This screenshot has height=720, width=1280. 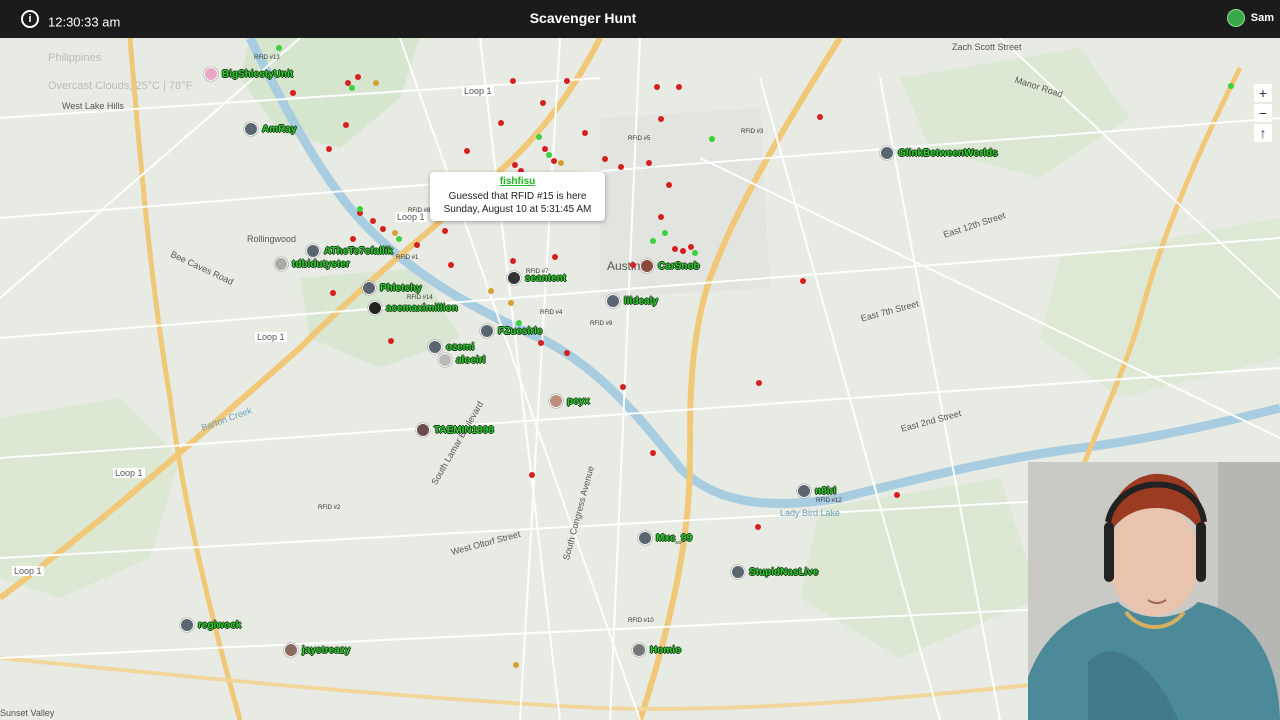 What do you see at coordinates (413, 308) in the screenshot?
I see `player-marker: acemaximillion` at bounding box center [413, 308].